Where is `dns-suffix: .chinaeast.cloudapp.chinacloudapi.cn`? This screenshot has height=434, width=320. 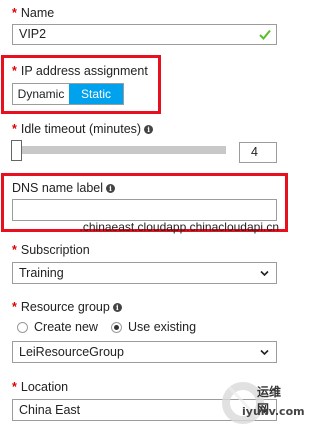
dns-suffix: .chinaeast.cloudapp.chinacloudapi.cn is located at coordinates (179, 227).